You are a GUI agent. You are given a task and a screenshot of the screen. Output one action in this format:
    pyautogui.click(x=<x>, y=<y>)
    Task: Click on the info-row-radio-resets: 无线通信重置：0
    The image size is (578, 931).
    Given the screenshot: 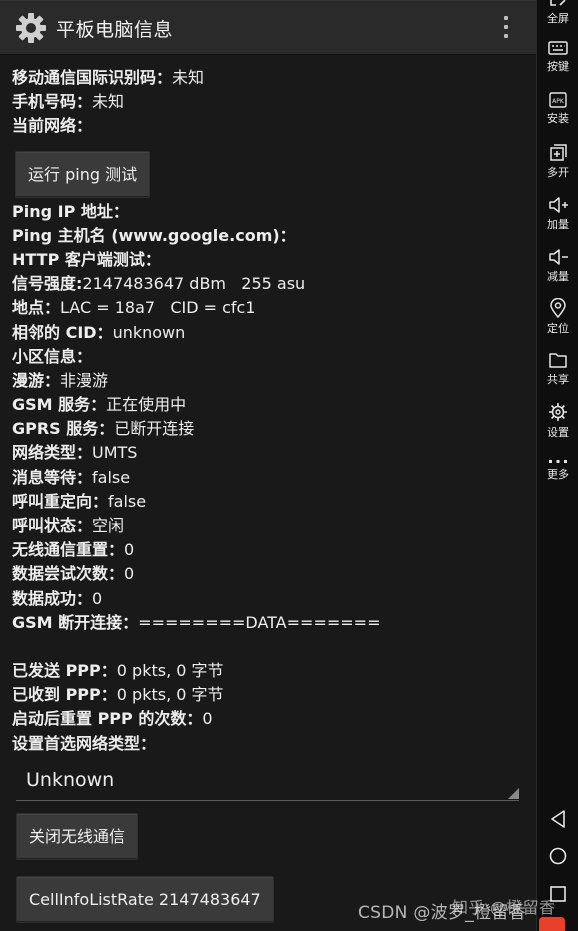 What is the action you would take?
    pyautogui.click(x=73, y=550)
    